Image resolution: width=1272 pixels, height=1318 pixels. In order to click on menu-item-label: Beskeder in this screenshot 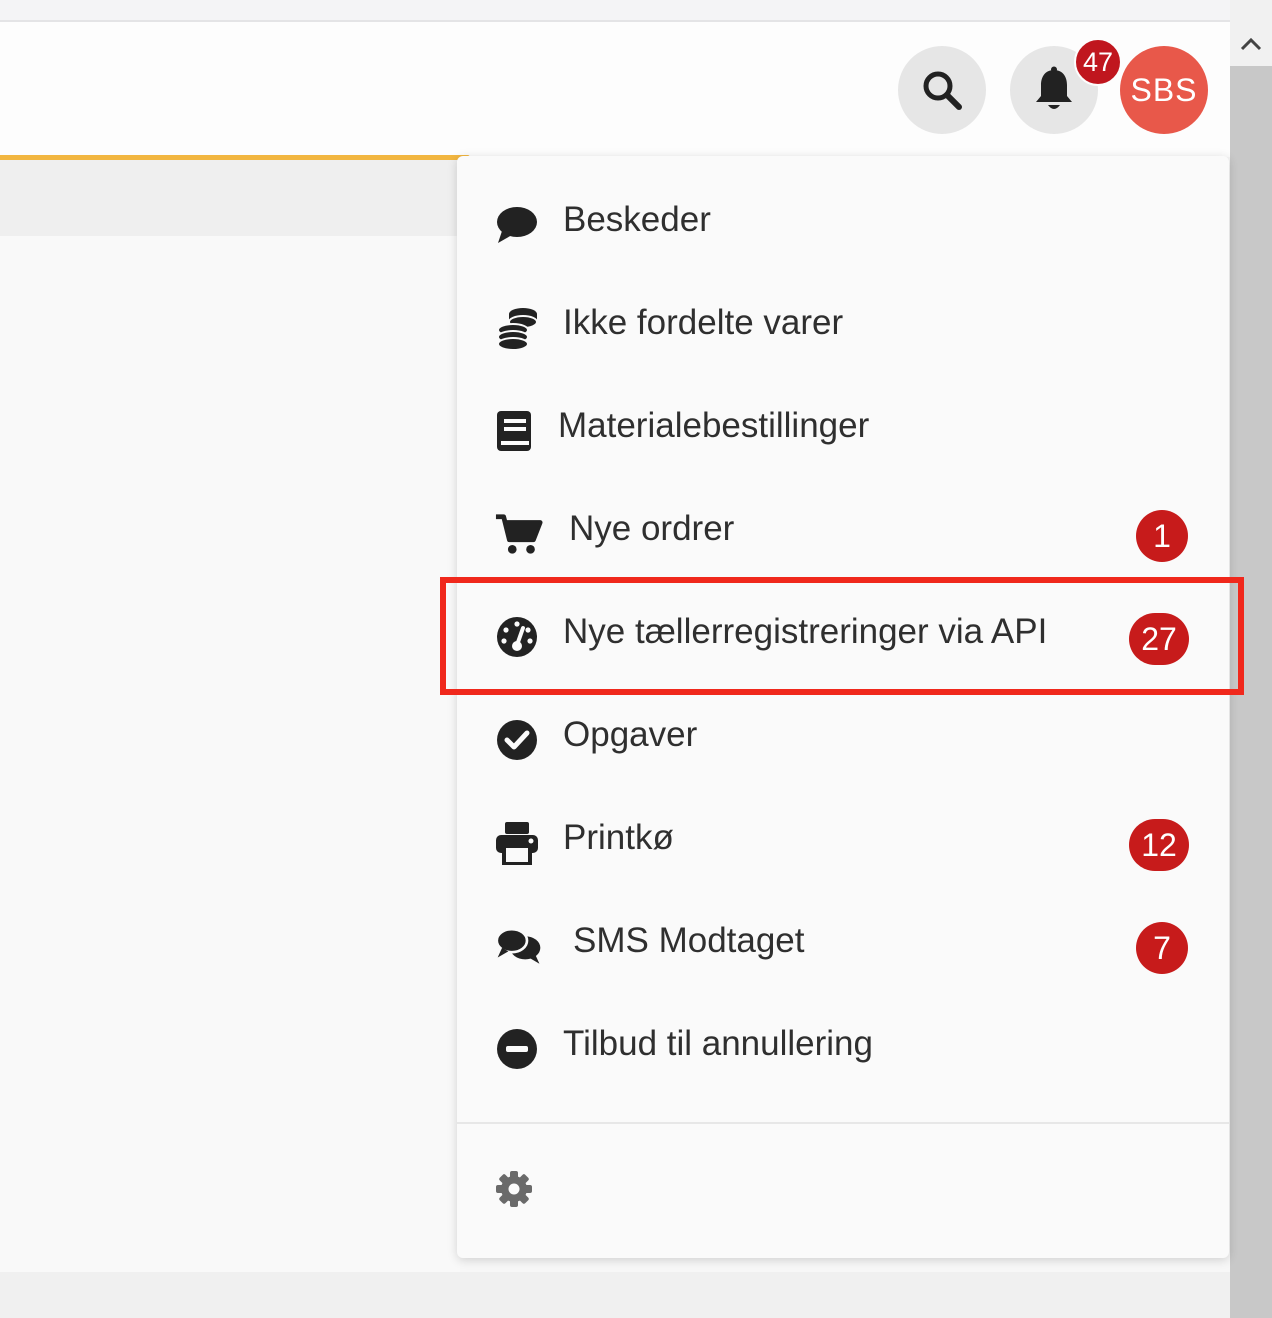, I will do `click(637, 219)`.